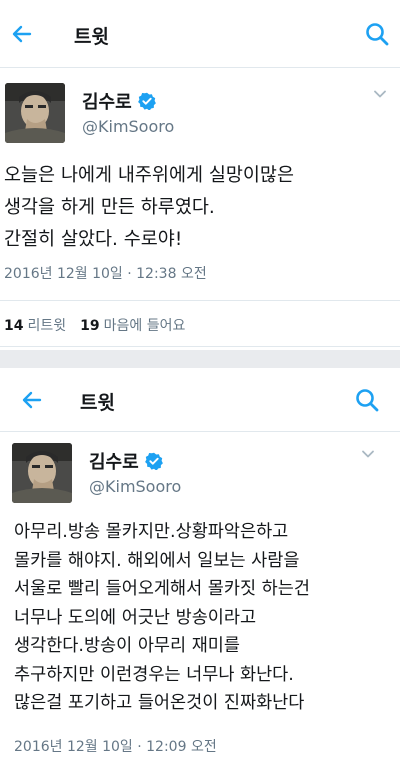 The width and height of the screenshot is (400, 762). Describe the element at coordinates (157, 560) in the screenshot. I see `tweet-text-line: 몰카를 해야지. 해외에서 일보는 사람을` at that location.